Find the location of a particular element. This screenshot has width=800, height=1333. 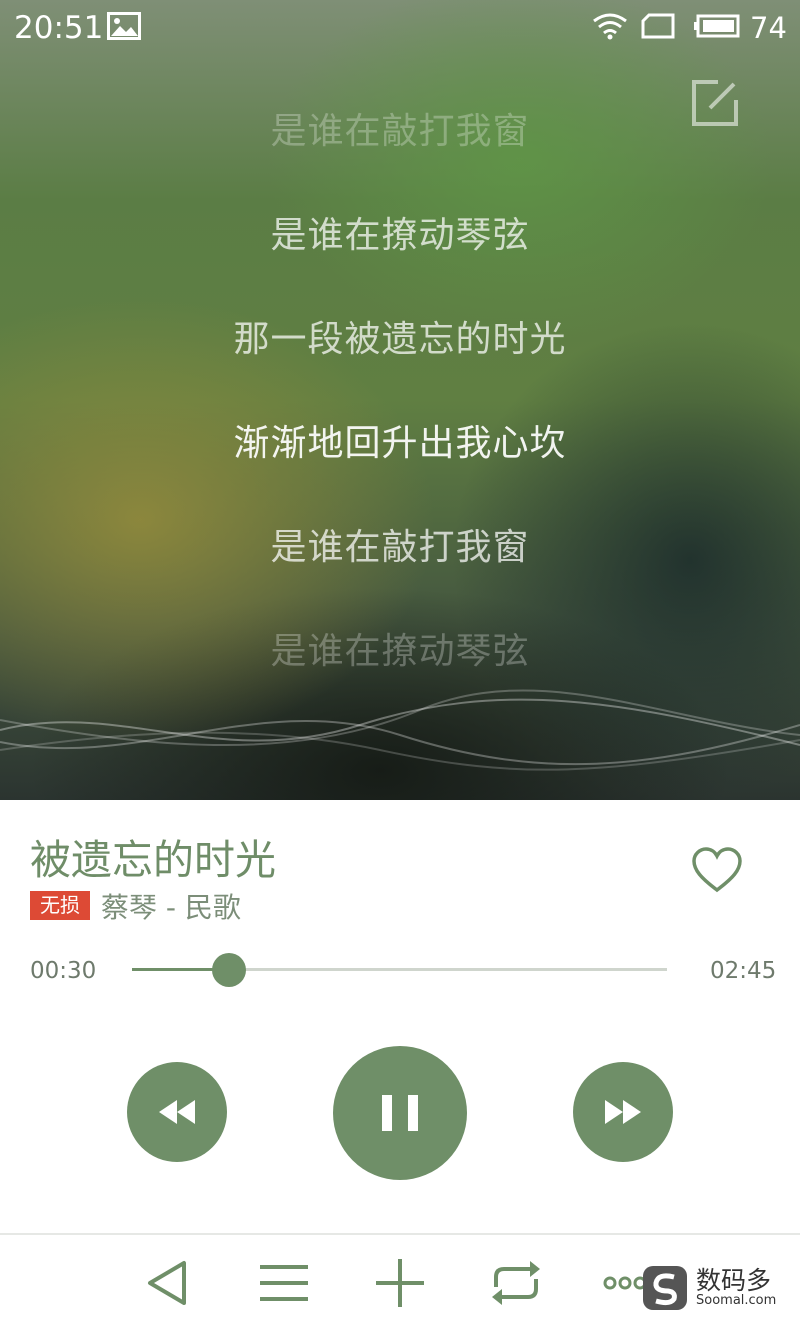

add-button is located at coordinates (400, 1283).